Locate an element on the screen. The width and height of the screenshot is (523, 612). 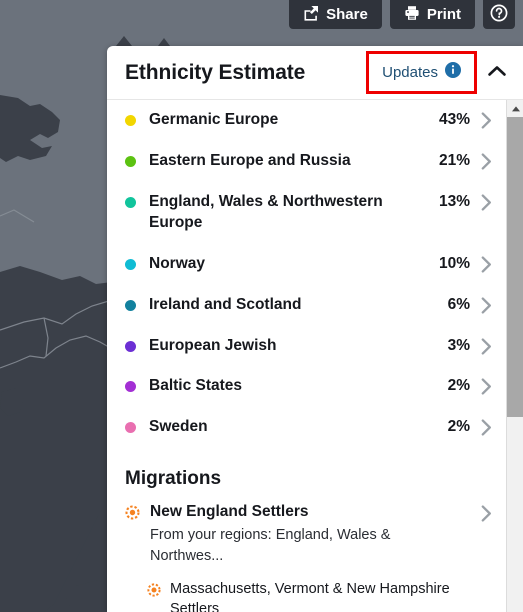
ethnicity-percent: 6% is located at coordinates (458, 304).